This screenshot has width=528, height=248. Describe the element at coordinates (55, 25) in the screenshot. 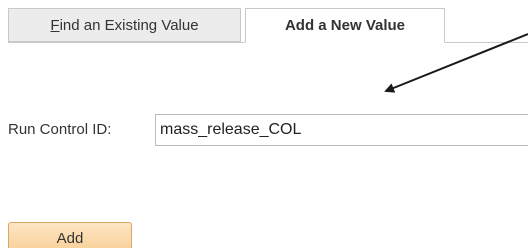

I see `tab-find-access-key: F` at that location.